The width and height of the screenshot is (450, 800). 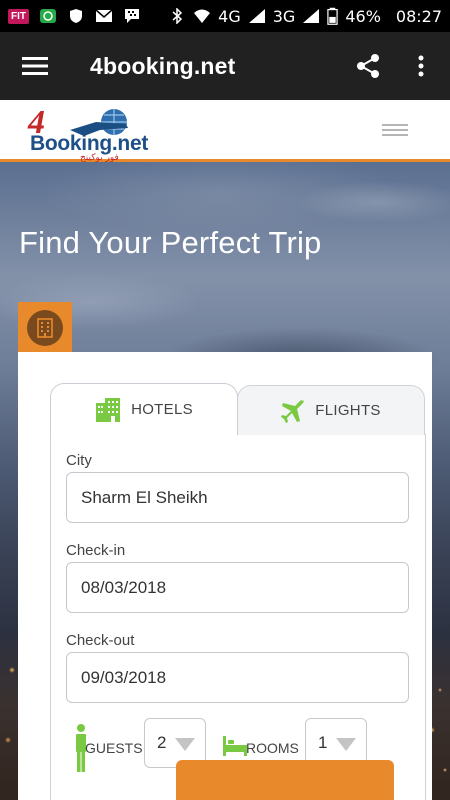 What do you see at coordinates (76, 16) in the screenshot?
I see `shield-icon` at bounding box center [76, 16].